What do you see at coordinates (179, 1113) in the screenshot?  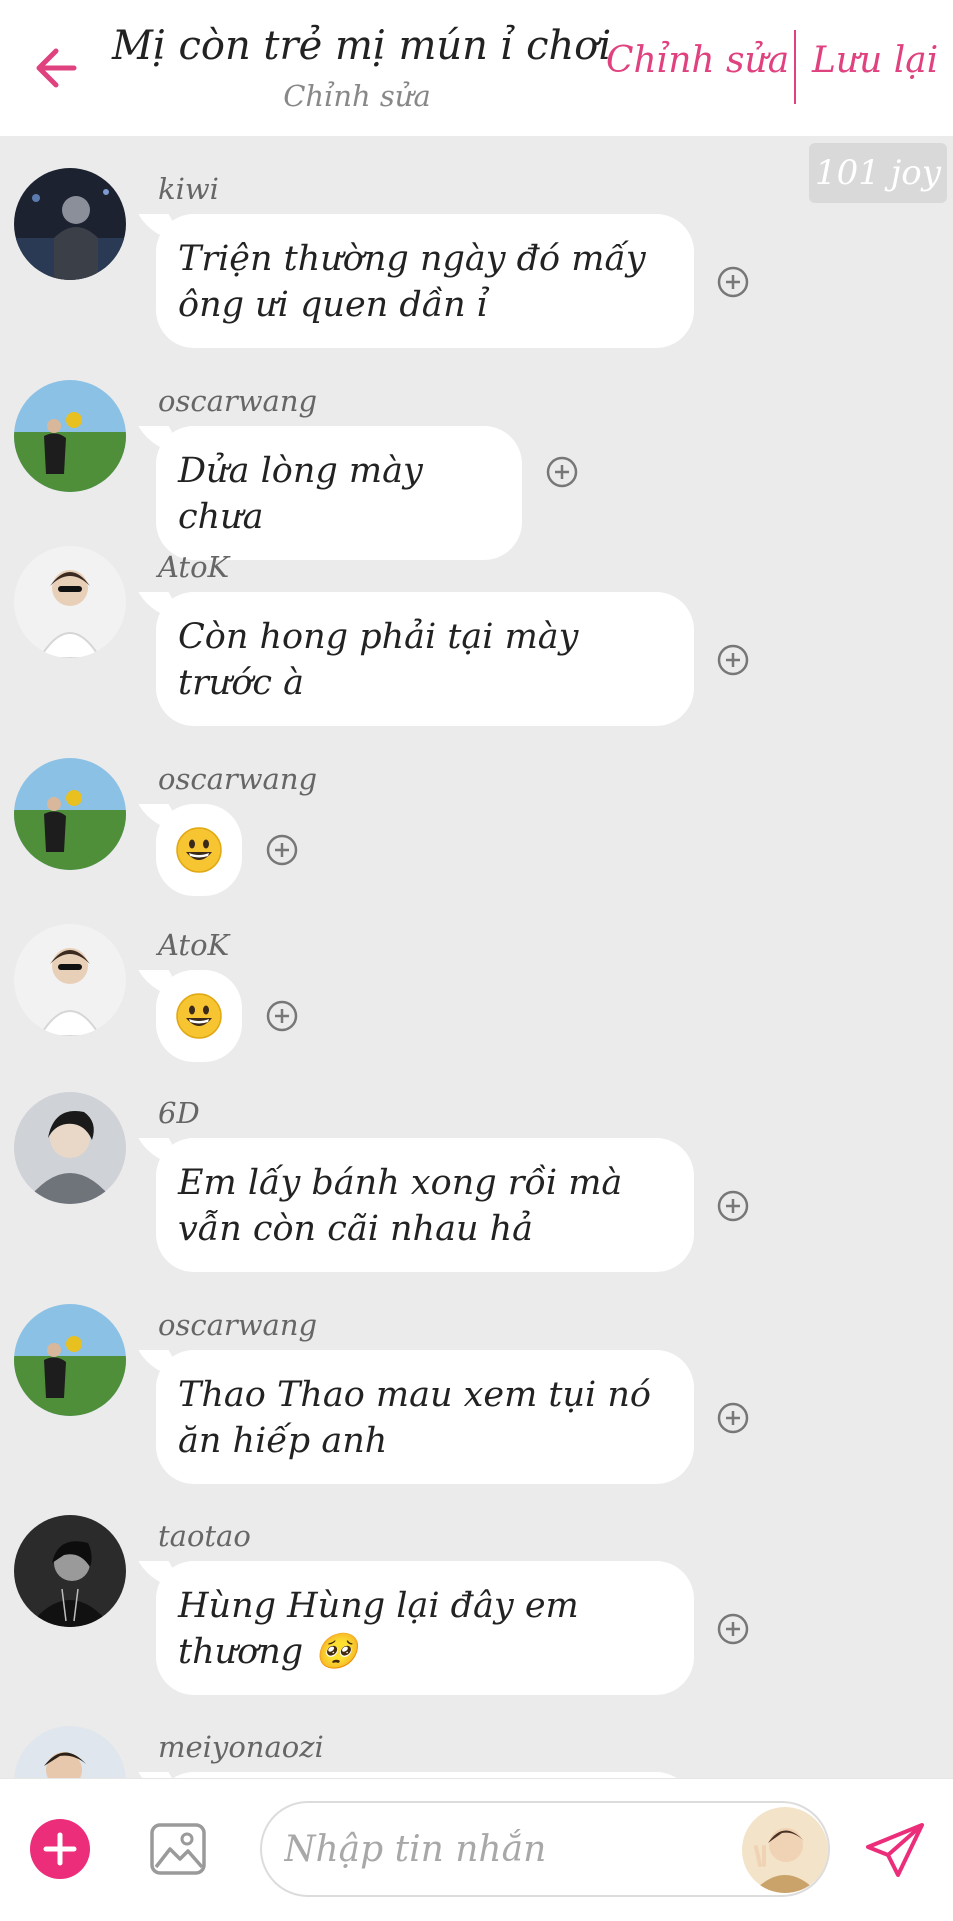 I see `message-username: 6D` at bounding box center [179, 1113].